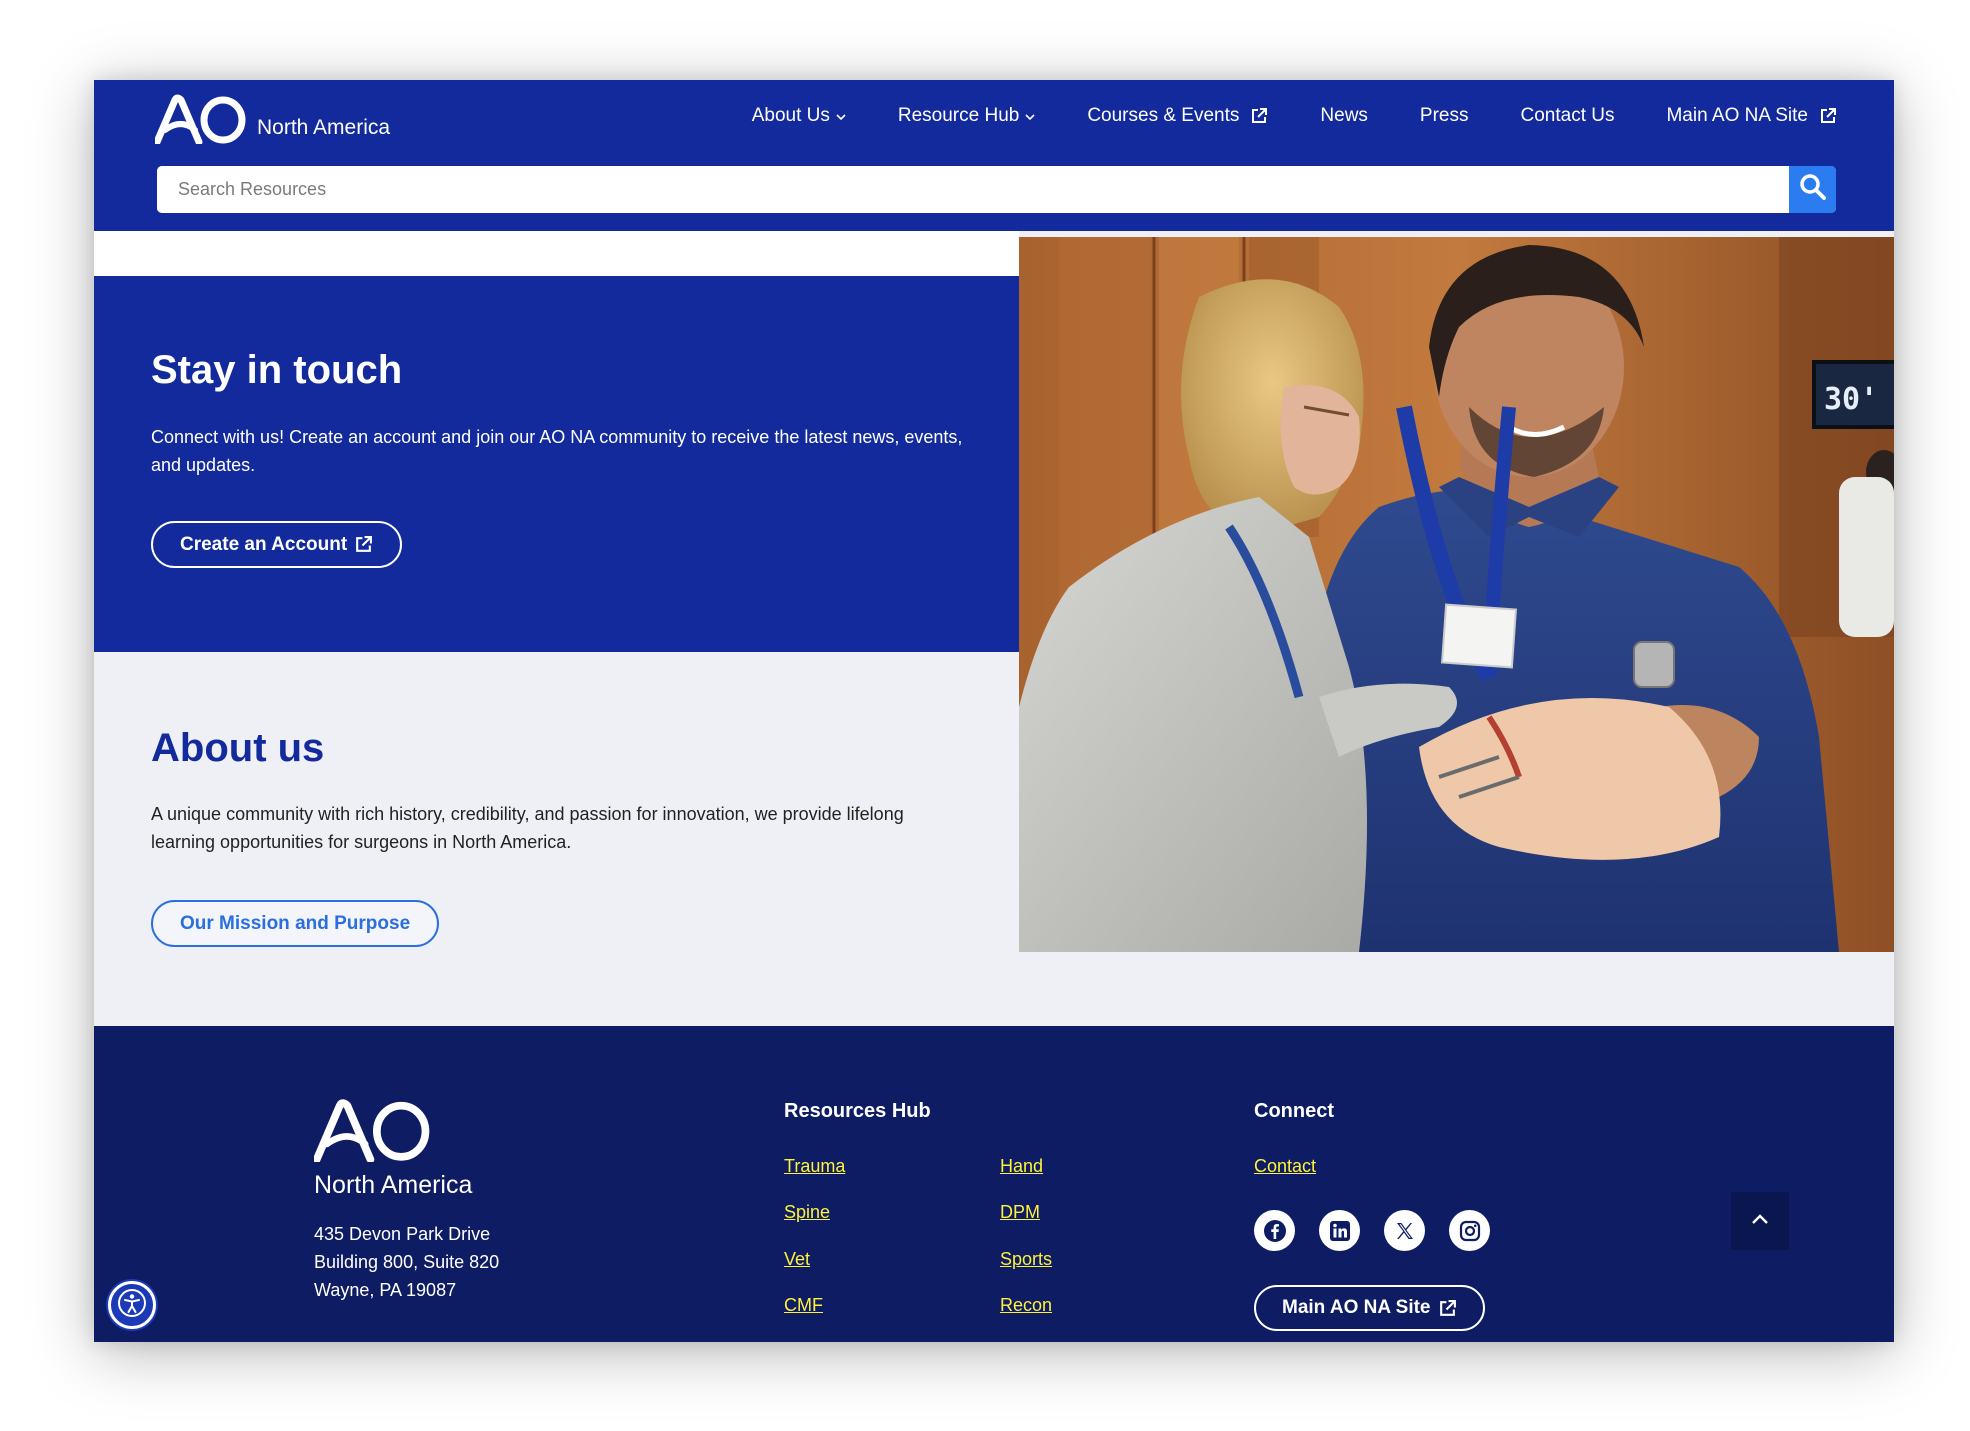 The width and height of the screenshot is (1970, 1431). Describe the element at coordinates (264, 544) in the screenshot. I see `create-account-label: Create an Account` at that location.